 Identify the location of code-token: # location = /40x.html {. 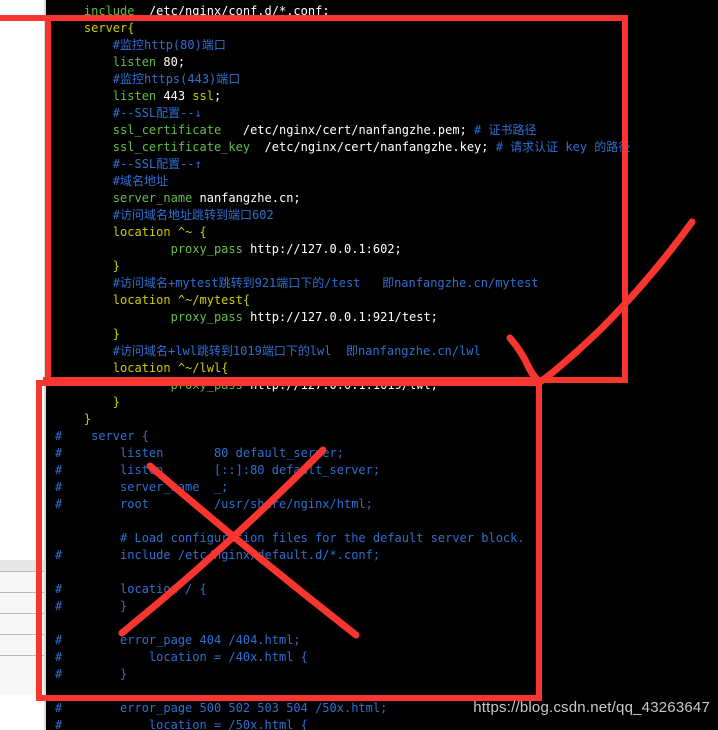
(181, 657).